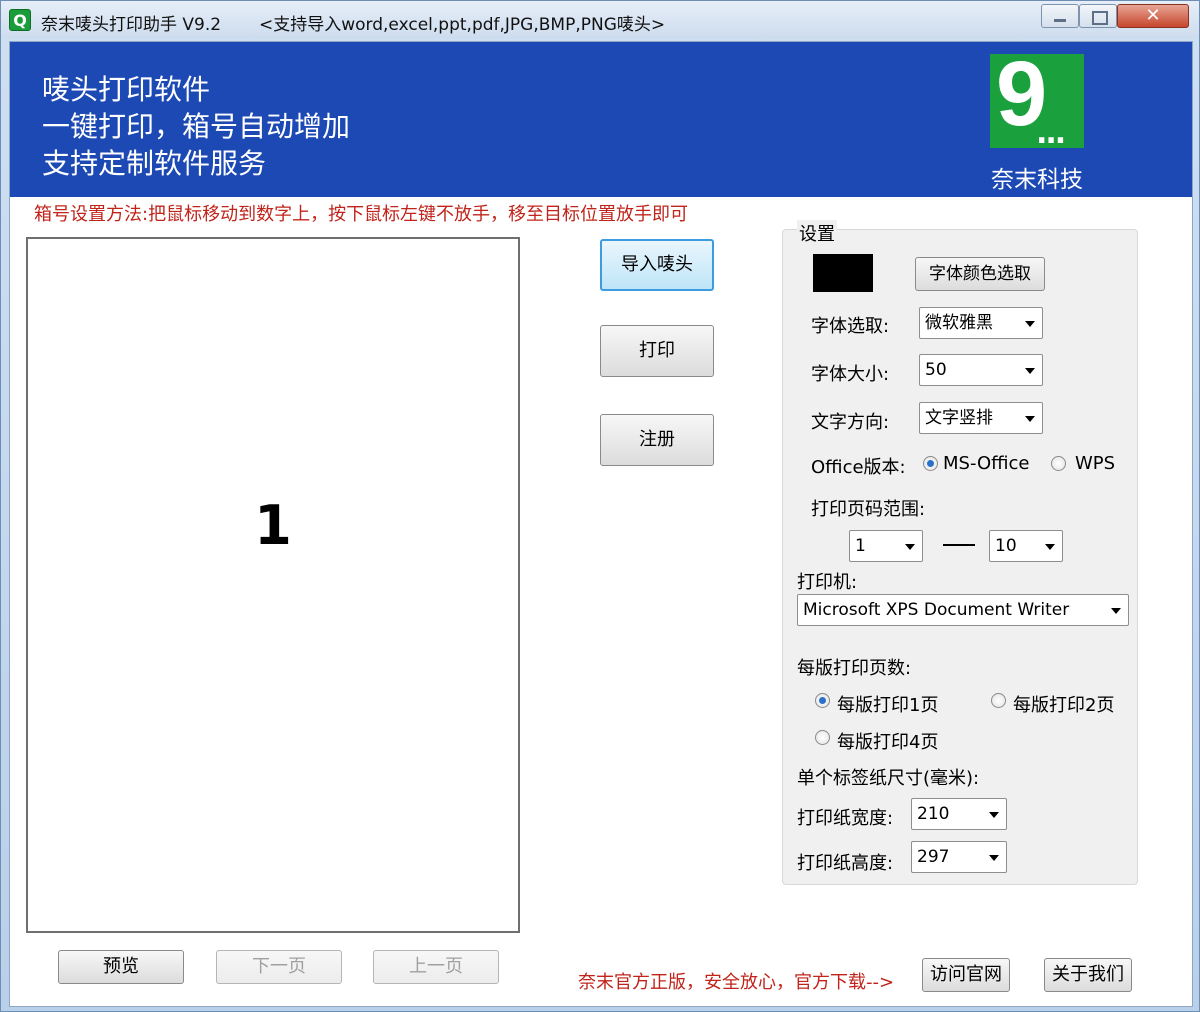 This screenshot has width=1200, height=1012. Describe the element at coordinates (959, 545) in the screenshot. I see `range-dash` at that location.